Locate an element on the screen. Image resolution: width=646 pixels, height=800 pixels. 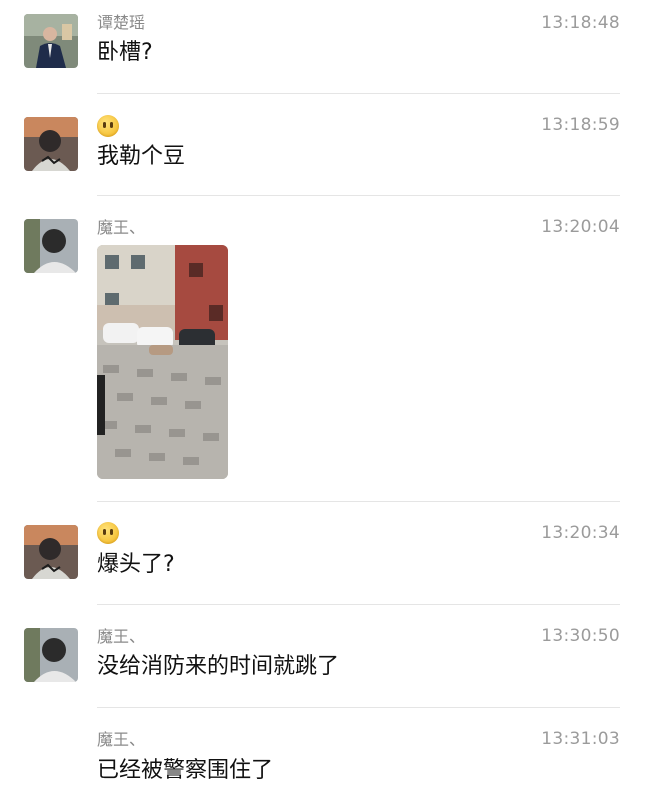
image-attachment is located at coordinates (162, 362).